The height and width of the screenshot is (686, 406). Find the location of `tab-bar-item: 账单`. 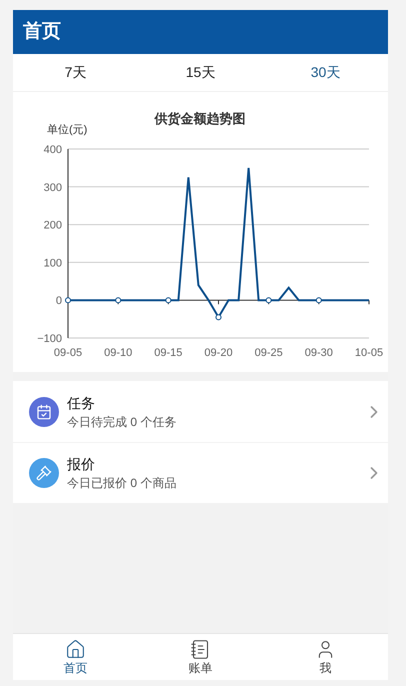

tab-bar-item: 账单 is located at coordinates (200, 657).